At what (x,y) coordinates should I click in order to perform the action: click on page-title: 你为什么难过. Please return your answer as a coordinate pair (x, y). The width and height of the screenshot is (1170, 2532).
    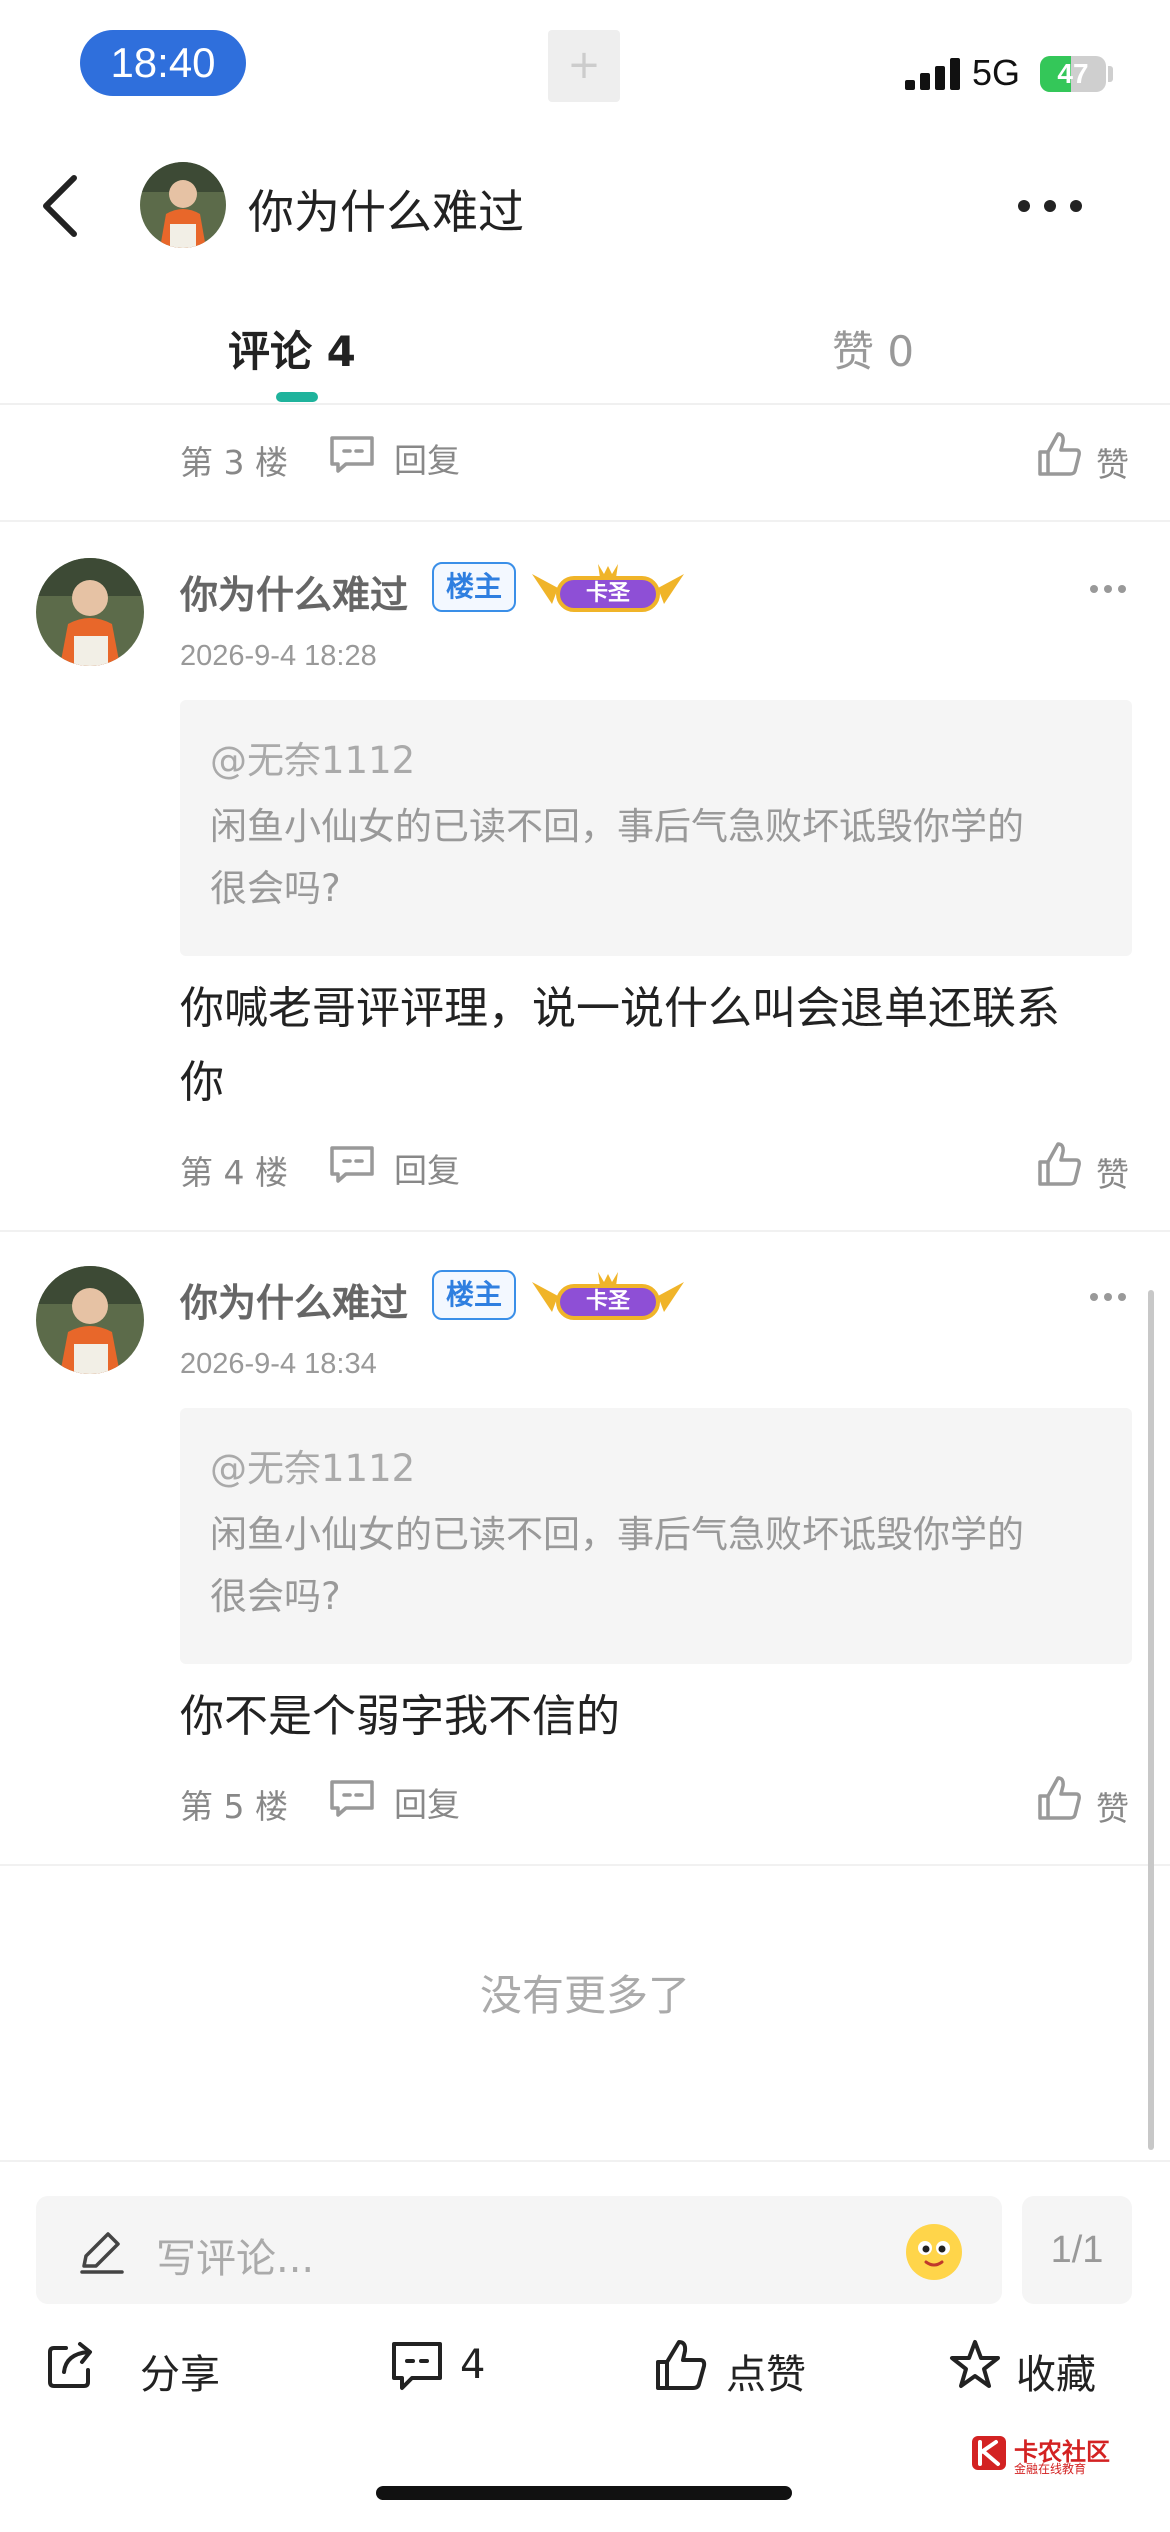
    Looking at the image, I should click on (386, 212).